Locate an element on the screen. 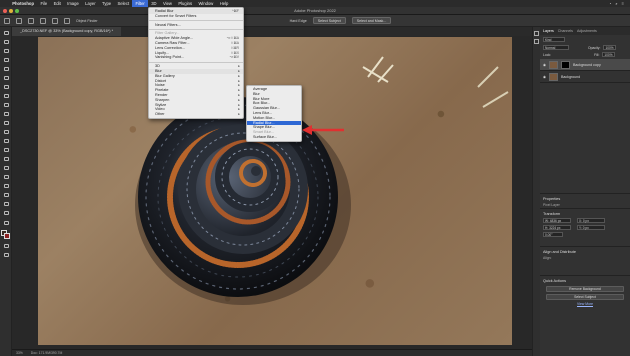 This screenshot has width=630, height=356. new-selection-icon is located at coordinates (31, 20).